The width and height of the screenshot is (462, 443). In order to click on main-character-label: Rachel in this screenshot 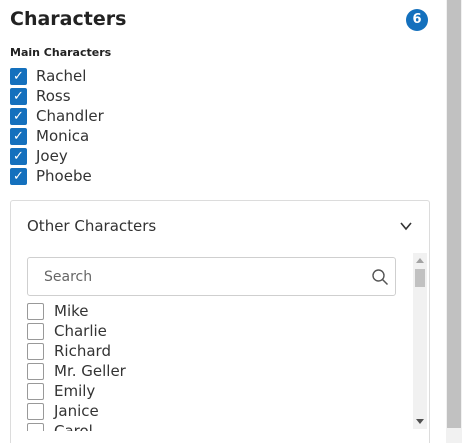, I will do `click(61, 76)`.